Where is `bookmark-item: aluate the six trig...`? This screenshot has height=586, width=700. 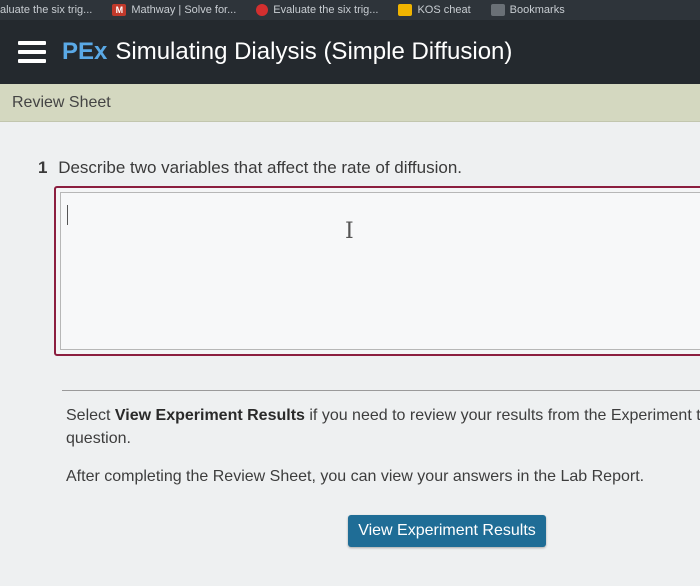 bookmark-item: aluate the six trig... is located at coordinates (46, 10).